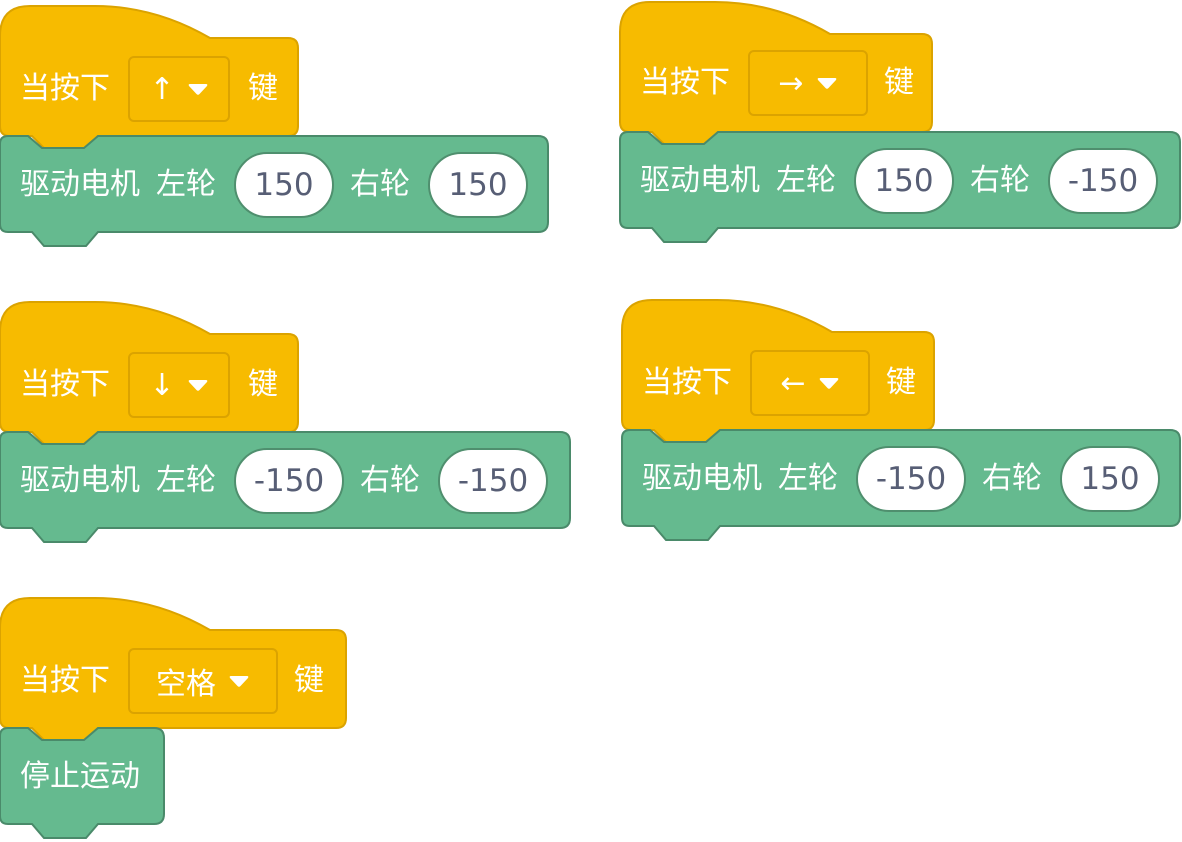  What do you see at coordinates (808, 83) in the screenshot?
I see `key-dropdown: →` at bounding box center [808, 83].